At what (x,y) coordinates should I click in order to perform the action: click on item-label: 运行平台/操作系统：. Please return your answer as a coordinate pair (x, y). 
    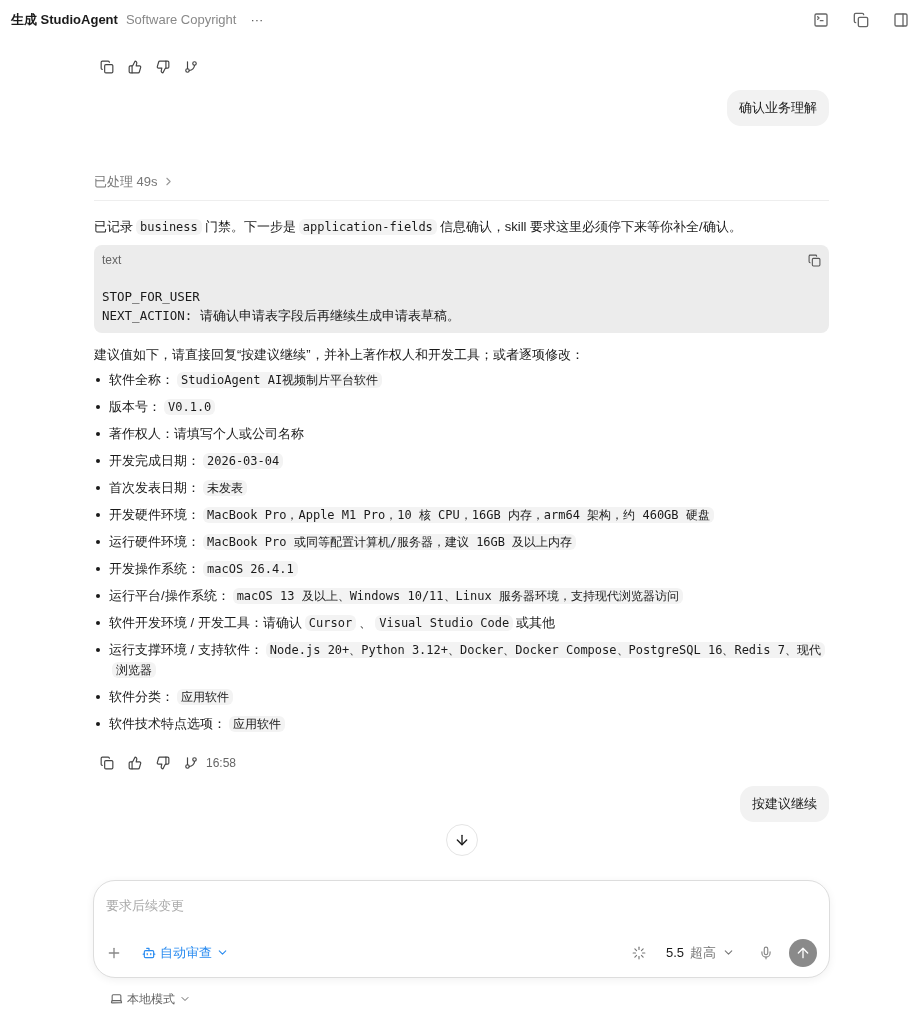
    Looking at the image, I should click on (169, 595).